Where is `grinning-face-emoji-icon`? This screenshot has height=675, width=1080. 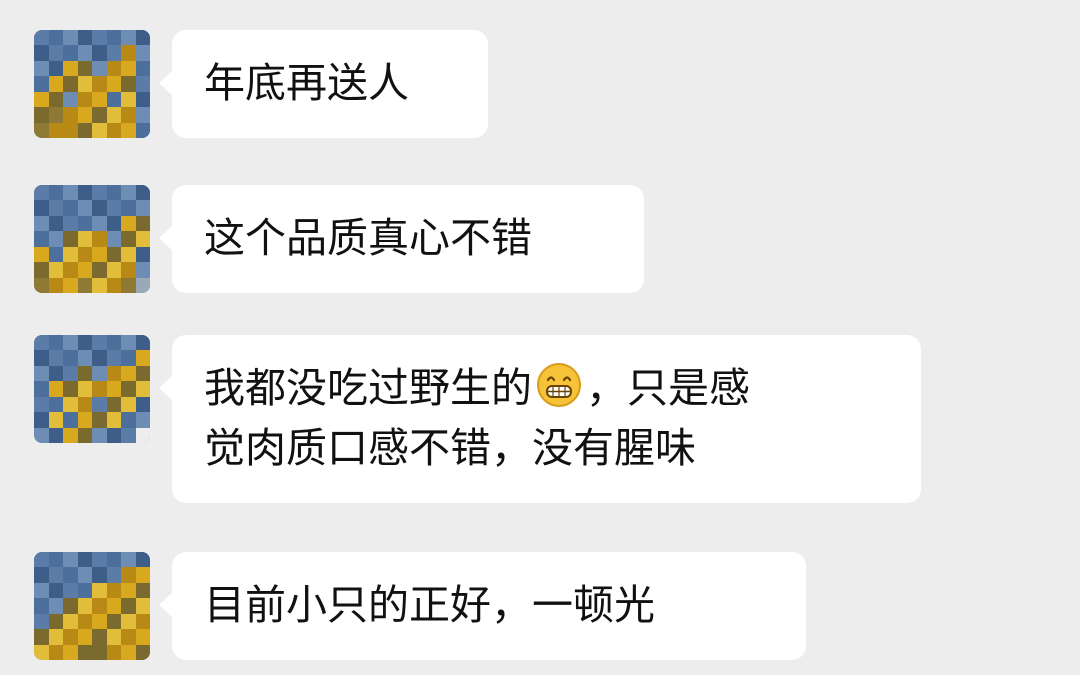 grinning-face-emoji-icon is located at coordinates (559, 385).